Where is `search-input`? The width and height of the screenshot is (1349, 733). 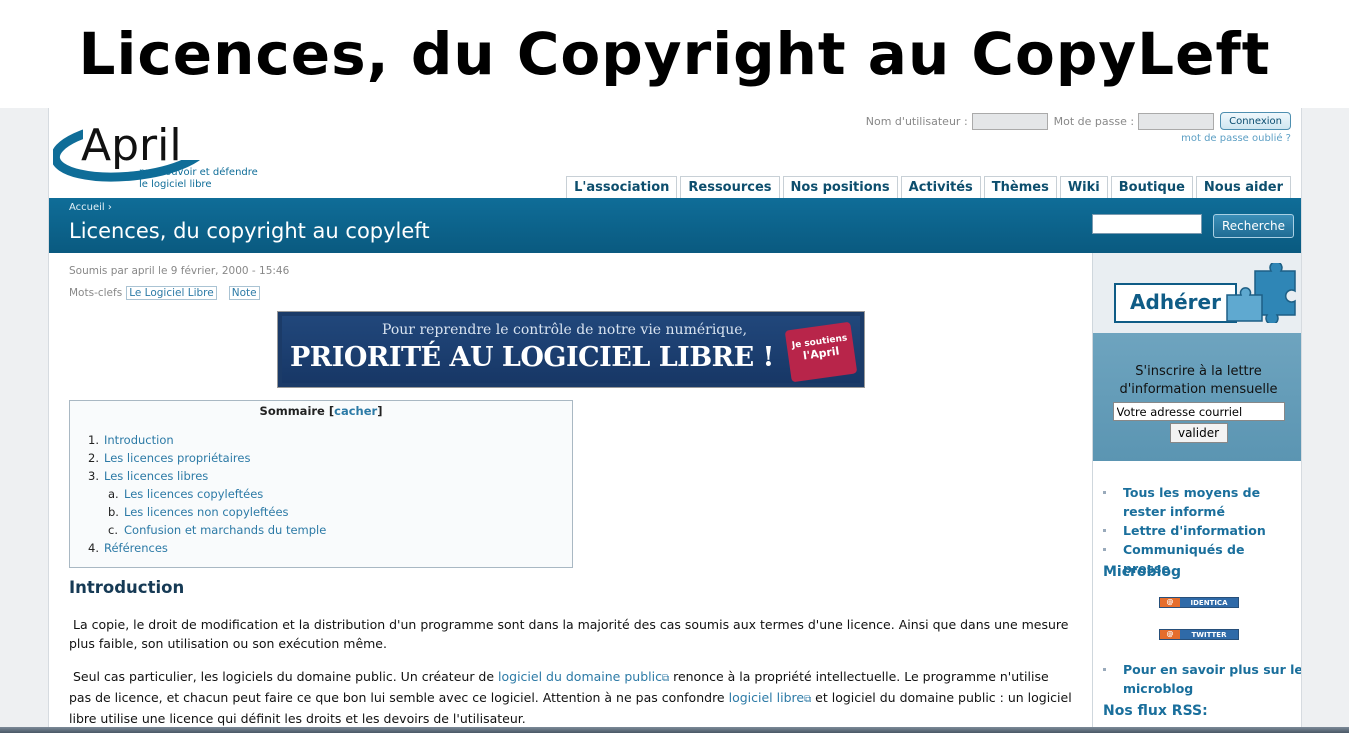 search-input is located at coordinates (1147, 224).